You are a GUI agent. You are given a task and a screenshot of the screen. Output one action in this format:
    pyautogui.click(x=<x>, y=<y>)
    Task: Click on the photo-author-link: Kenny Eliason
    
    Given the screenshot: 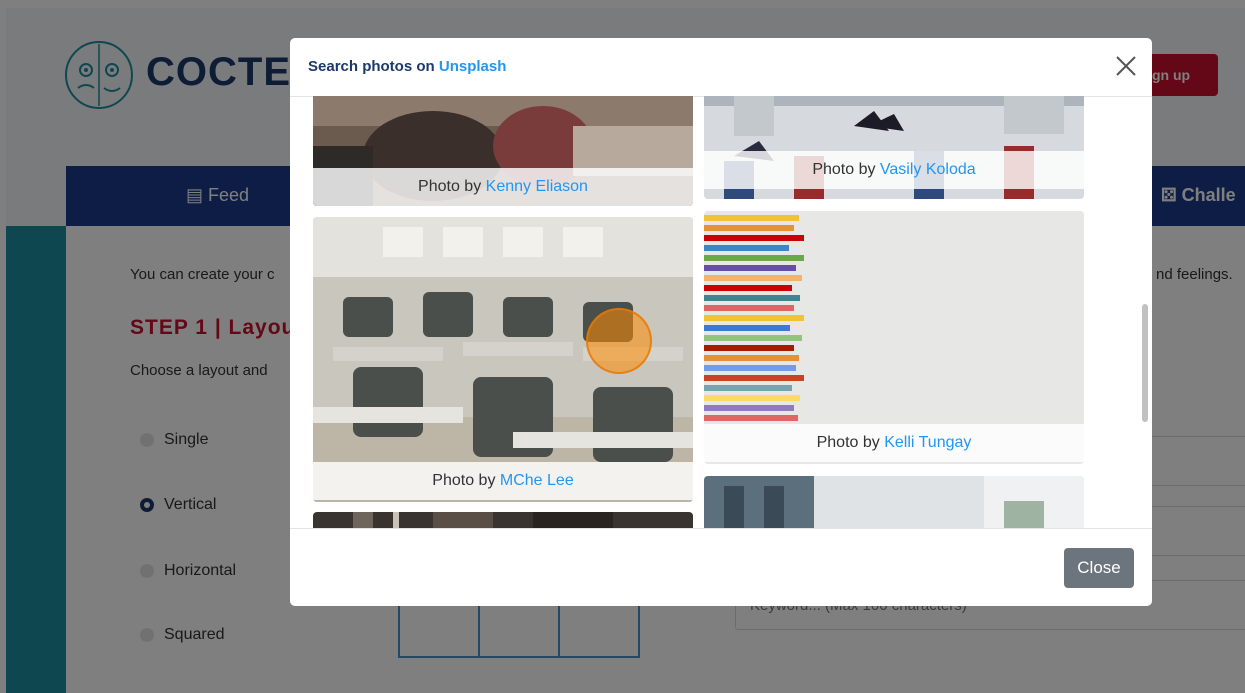 What is the action you would take?
    pyautogui.click(x=537, y=186)
    